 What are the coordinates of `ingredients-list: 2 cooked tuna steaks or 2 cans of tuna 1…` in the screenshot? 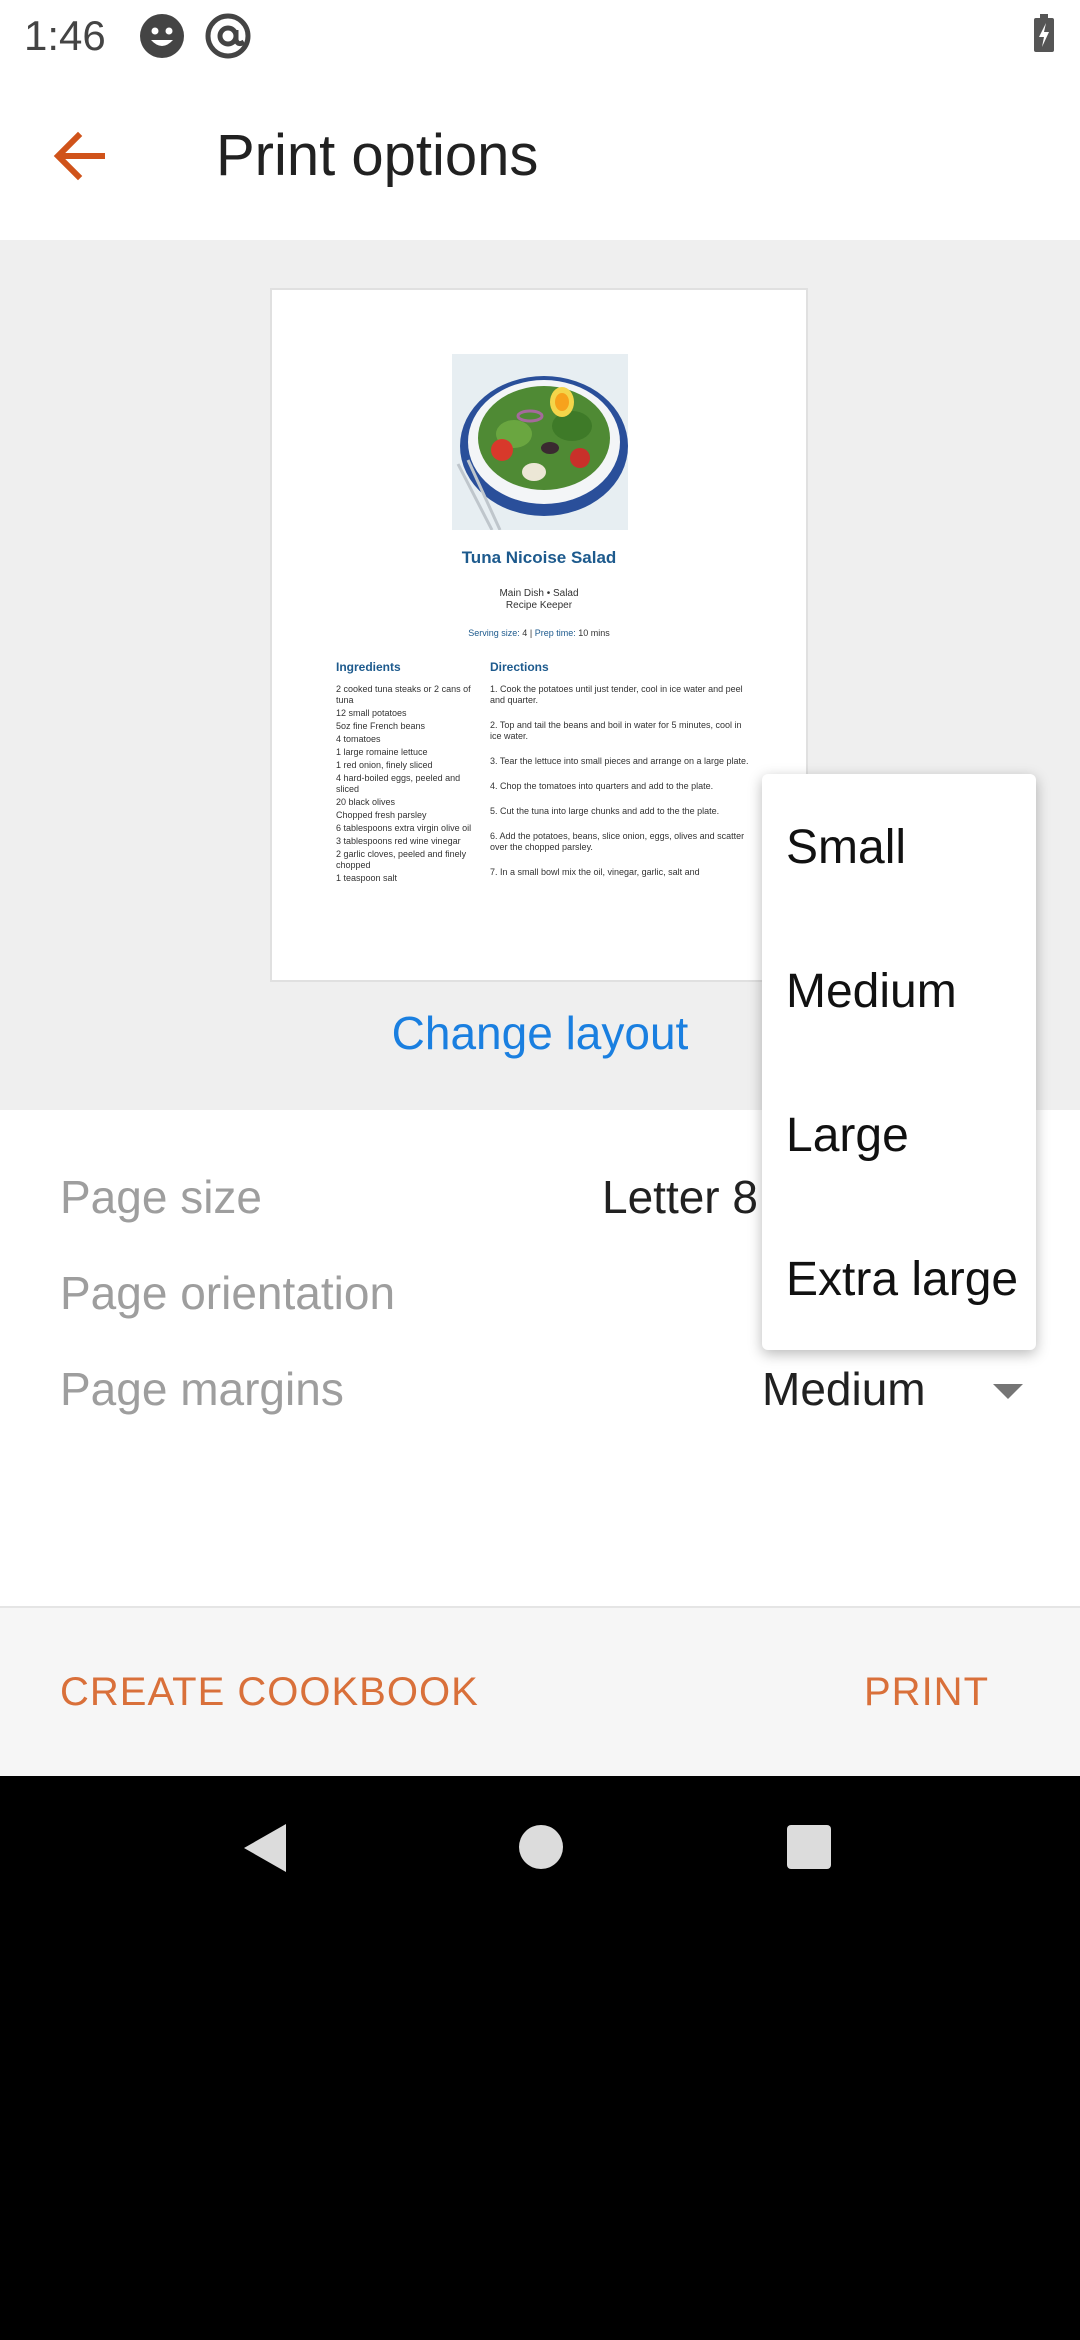 It's located at (406, 785).